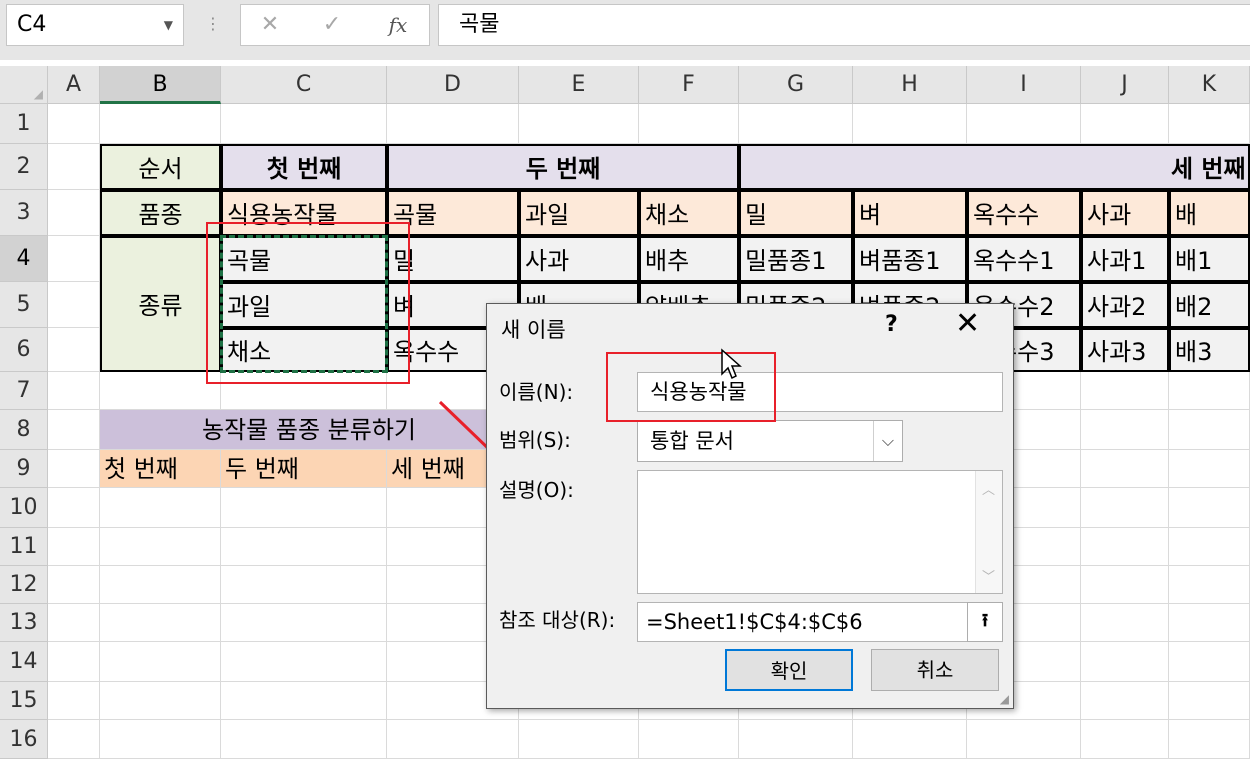  I want to click on formula-input: 곡물, so click(844, 25).